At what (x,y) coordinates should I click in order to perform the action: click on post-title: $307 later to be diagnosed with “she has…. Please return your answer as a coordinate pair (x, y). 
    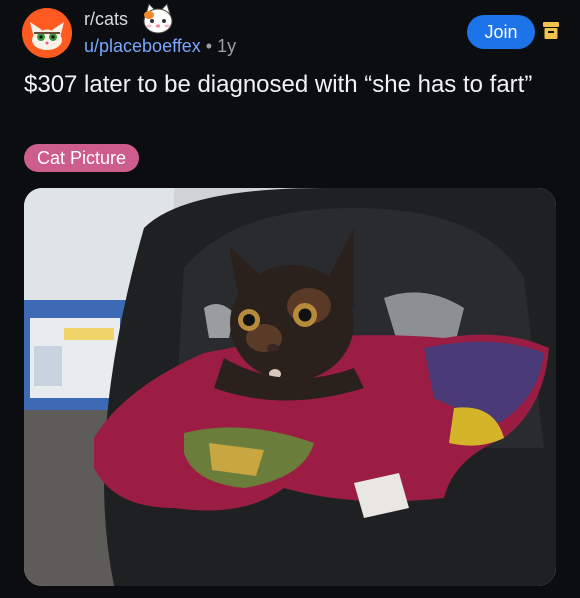
    Looking at the image, I should click on (284, 85).